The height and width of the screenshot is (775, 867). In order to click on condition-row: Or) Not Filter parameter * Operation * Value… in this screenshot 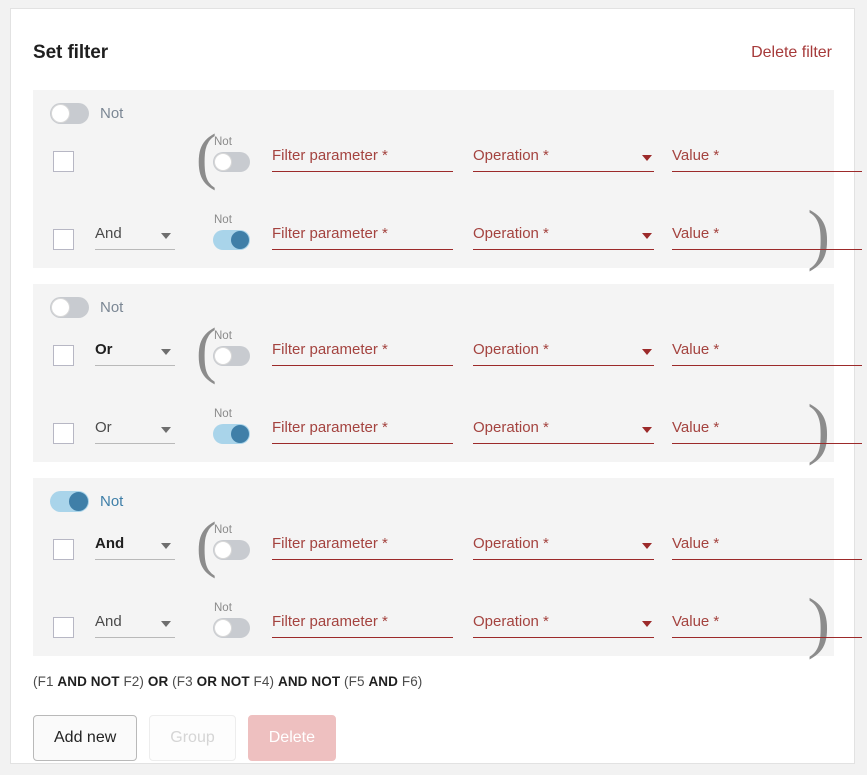, I will do `click(447, 428)`.